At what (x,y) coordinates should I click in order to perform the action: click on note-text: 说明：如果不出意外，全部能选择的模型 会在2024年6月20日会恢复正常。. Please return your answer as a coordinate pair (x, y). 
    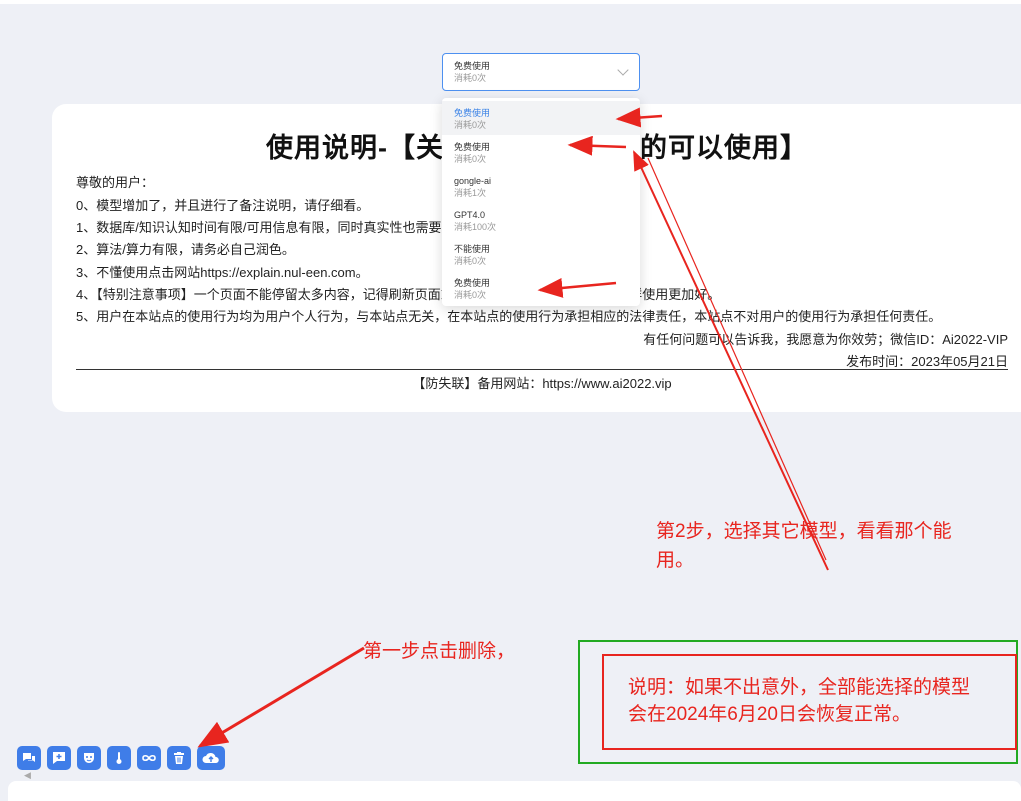
    Looking at the image, I should click on (799, 701).